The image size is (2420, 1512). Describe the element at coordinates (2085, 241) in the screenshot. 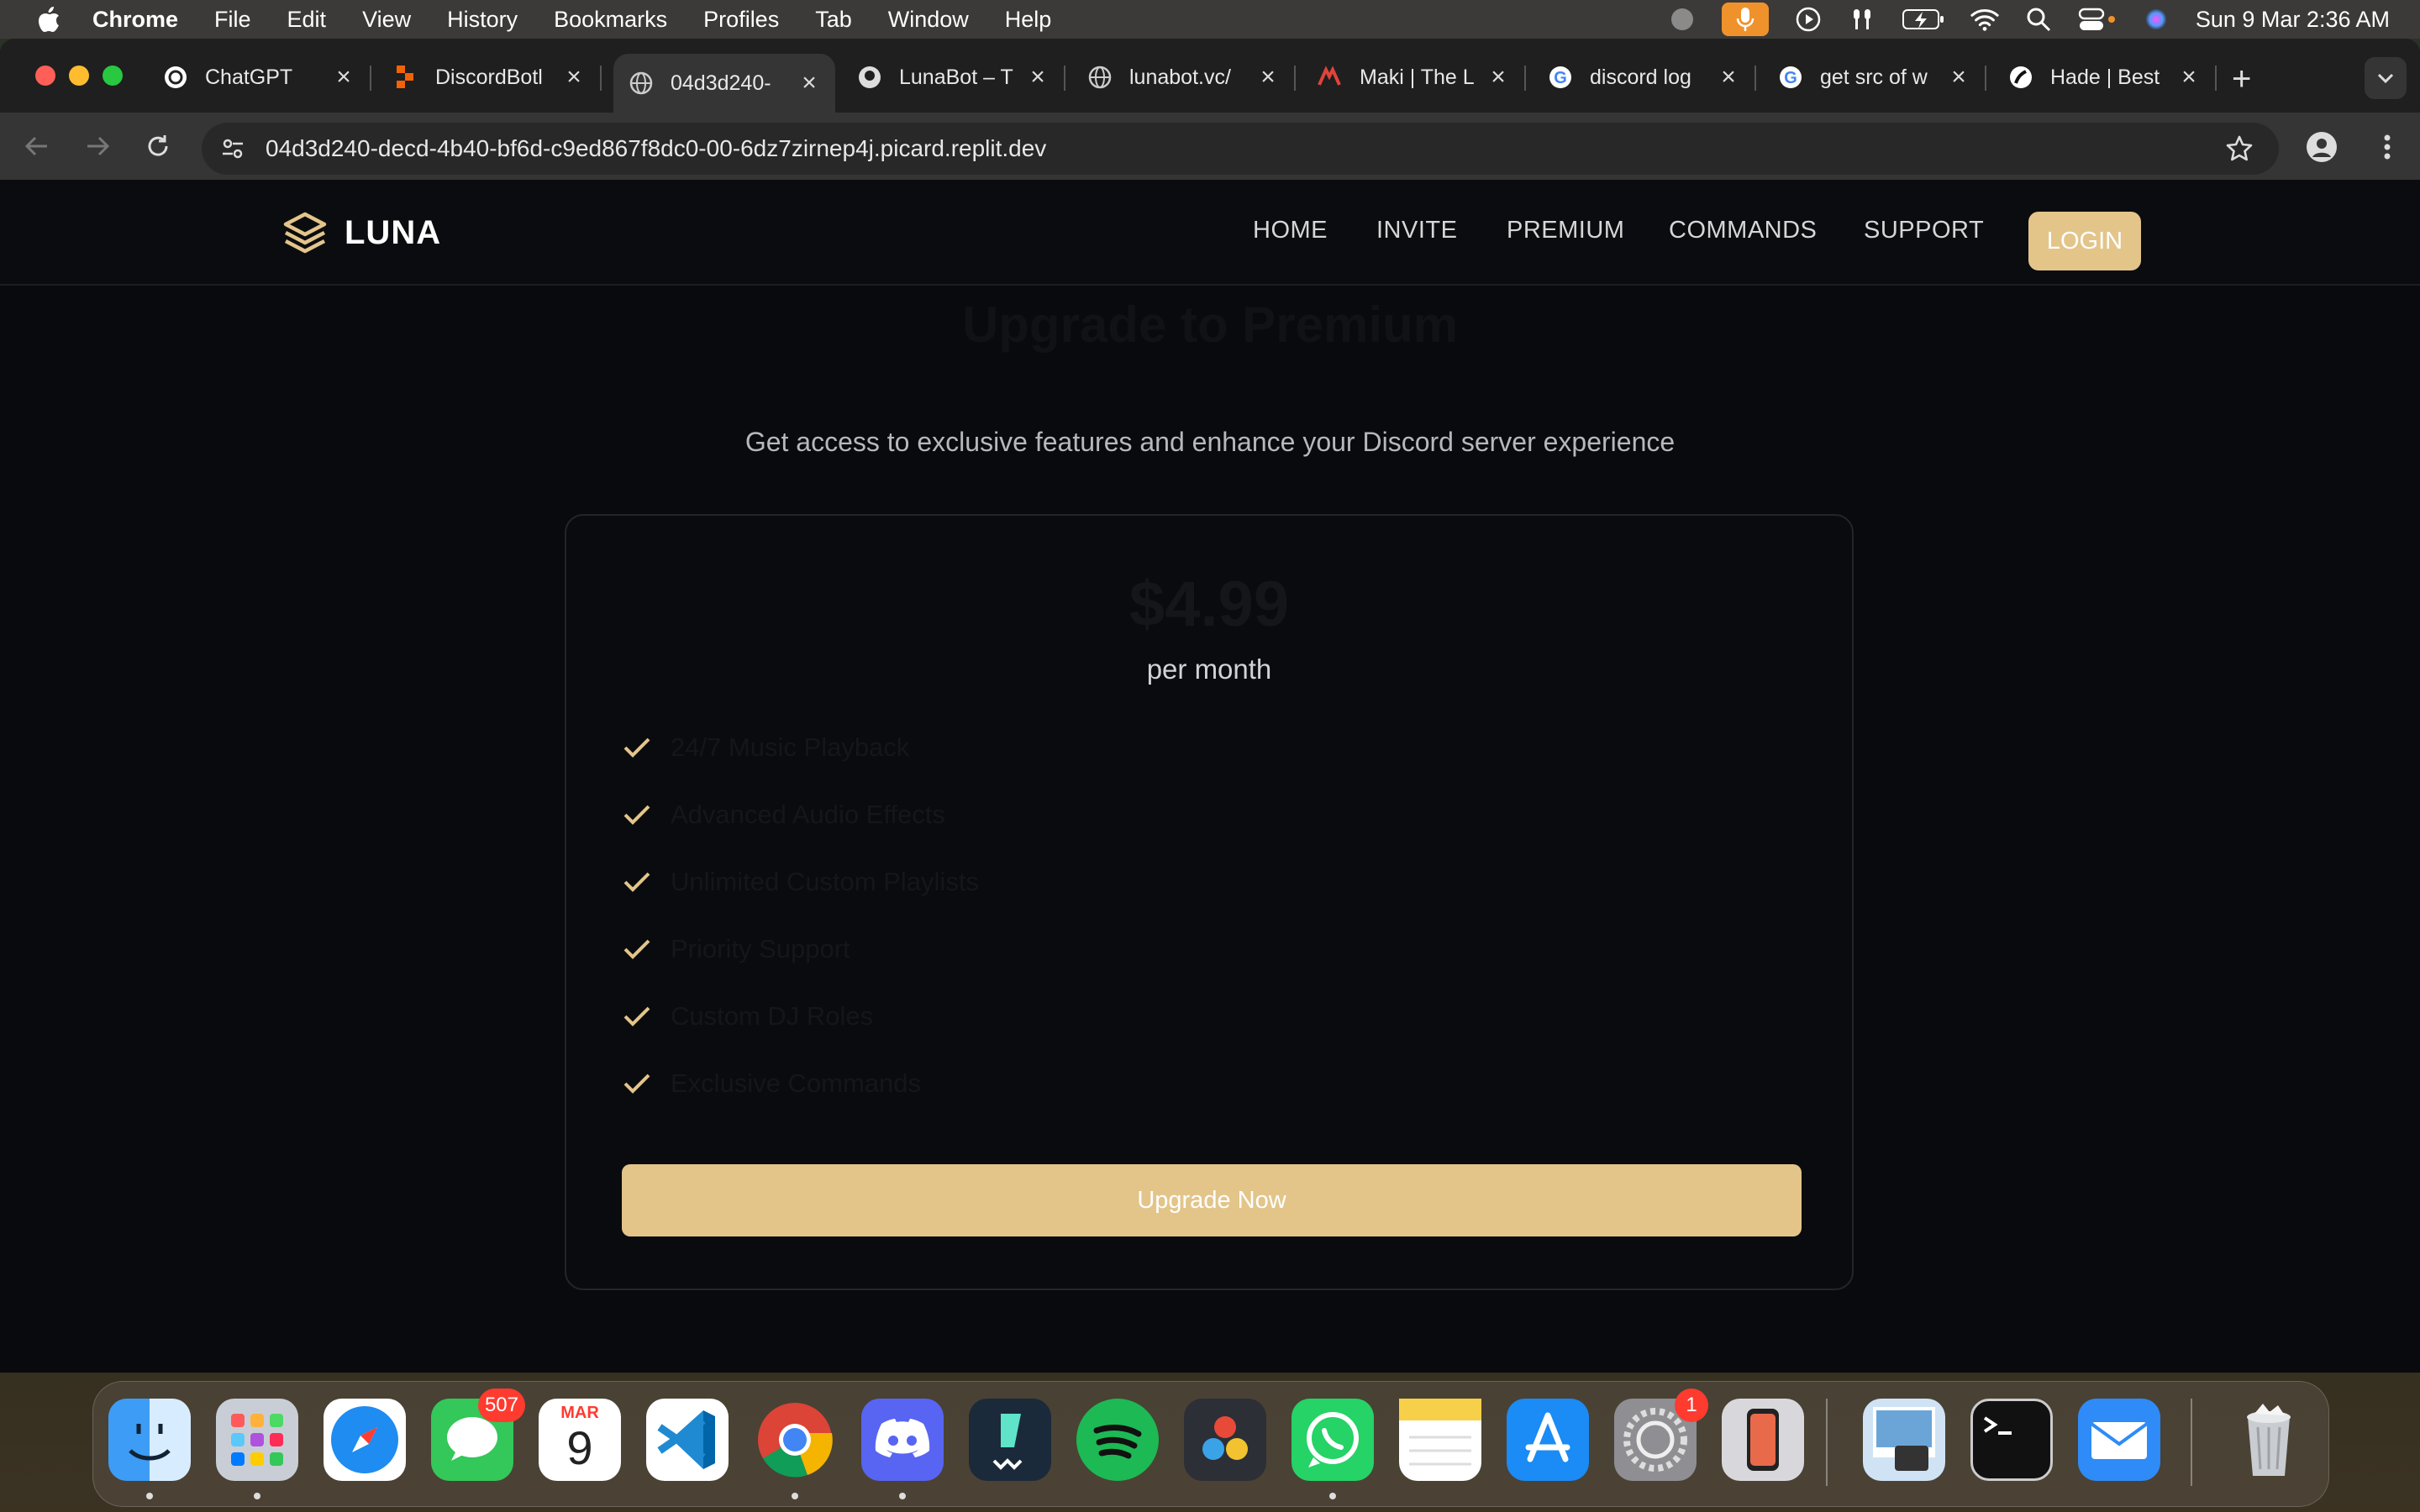

I see `login-button: LOGIN` at that location.